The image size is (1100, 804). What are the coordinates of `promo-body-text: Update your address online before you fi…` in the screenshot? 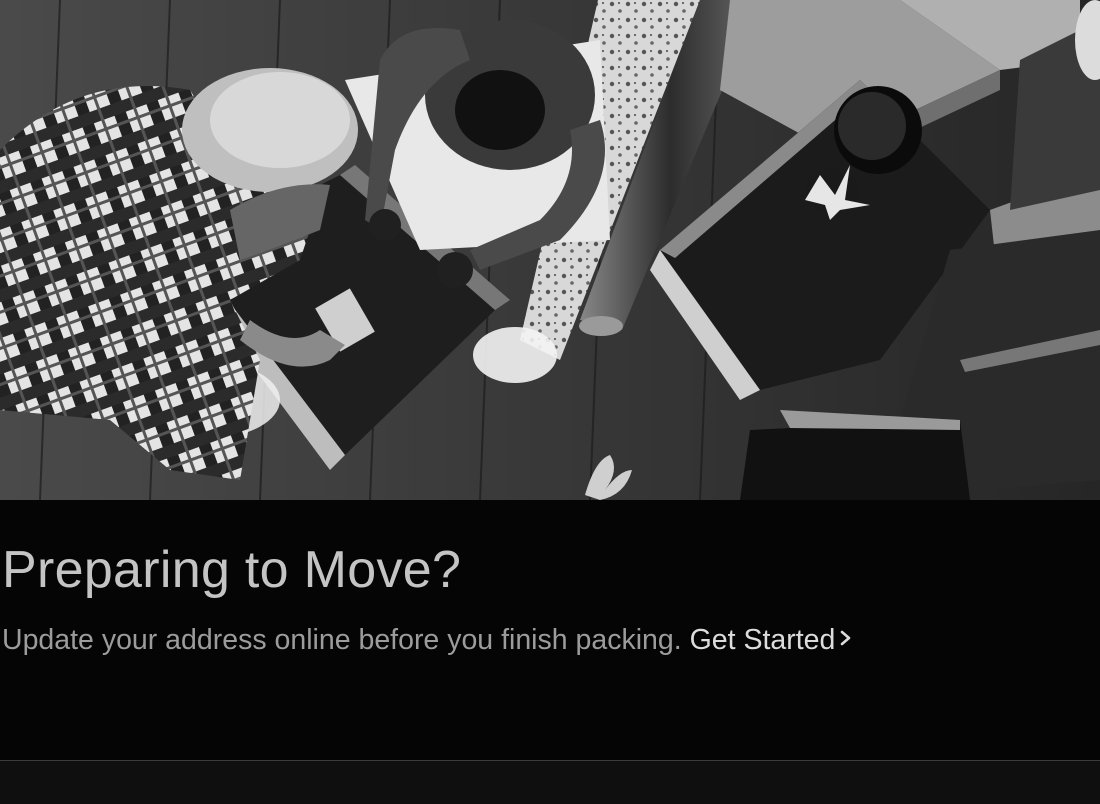 It's located at (342, 640).